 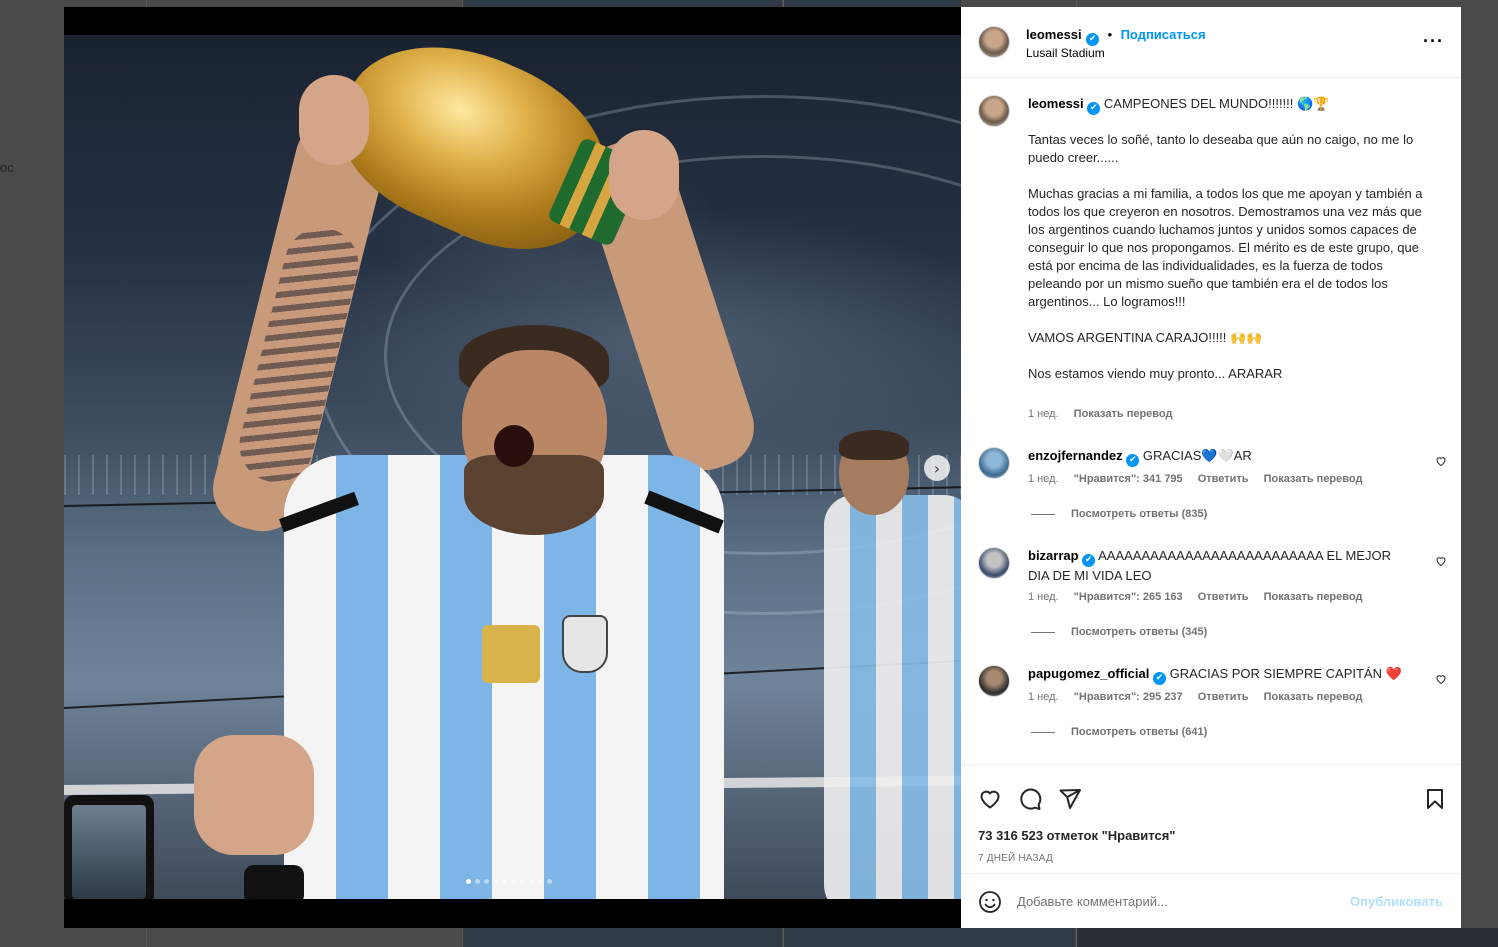 What do you see at coordinates (1123, 414) in the screenshot?
I see `caption-translate-link: Показать перевод` at bounding box center [1123, 414].